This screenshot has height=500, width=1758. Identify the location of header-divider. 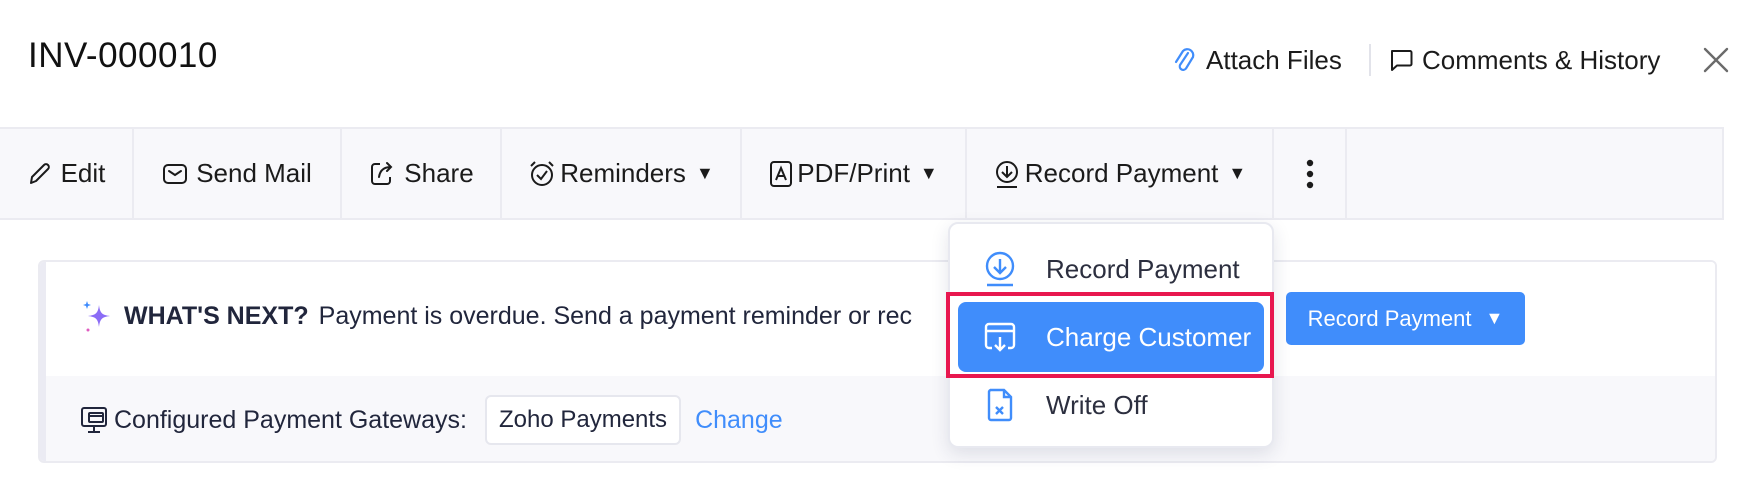
(1370, 60).